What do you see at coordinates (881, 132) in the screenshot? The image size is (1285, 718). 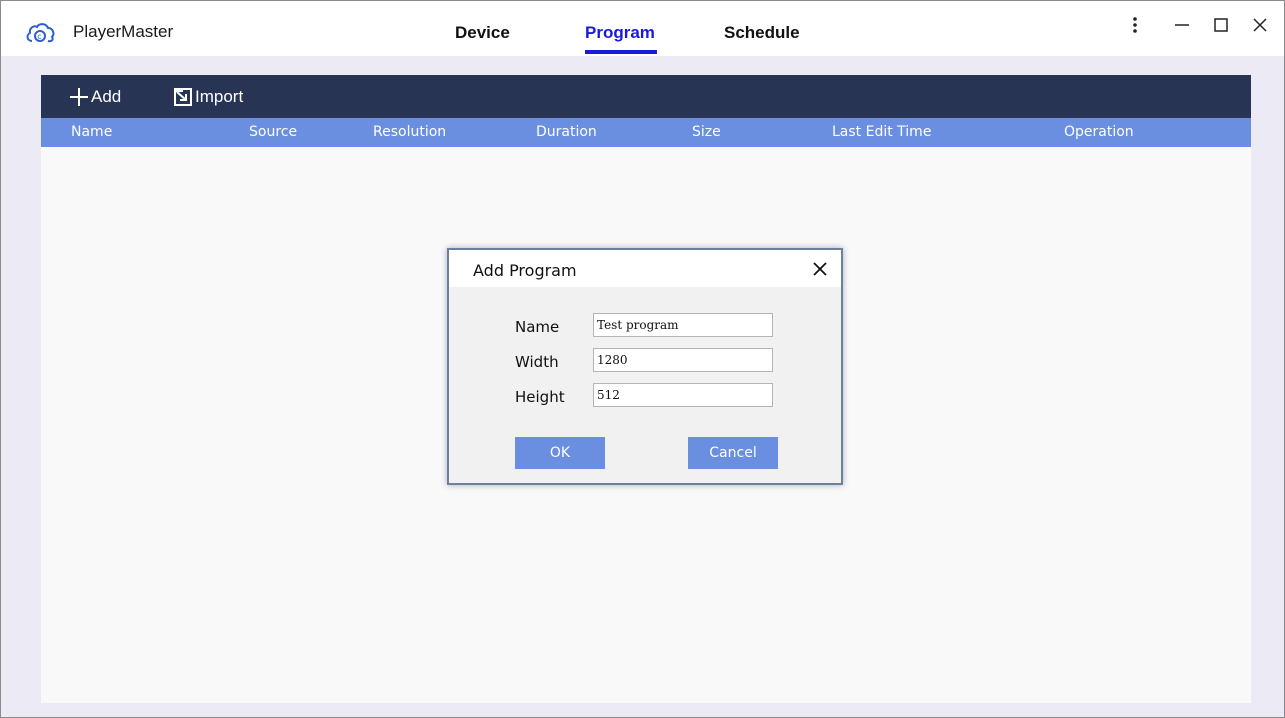 I see `col-header-last-edit-time: Last Edit Time` at bounding box center [881, 132].